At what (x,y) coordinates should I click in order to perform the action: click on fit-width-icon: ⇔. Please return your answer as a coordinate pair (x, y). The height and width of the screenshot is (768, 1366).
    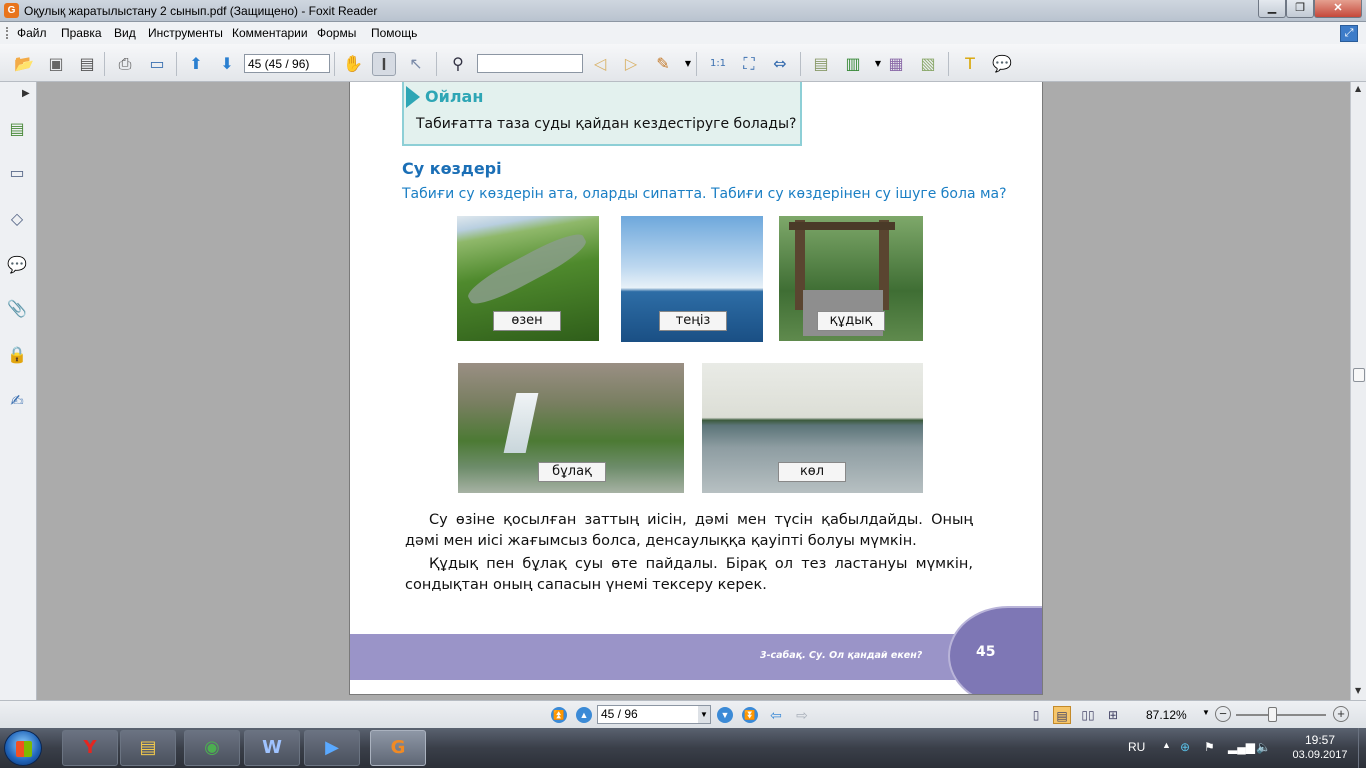
    Looking at the image, I should click on (780, 64).